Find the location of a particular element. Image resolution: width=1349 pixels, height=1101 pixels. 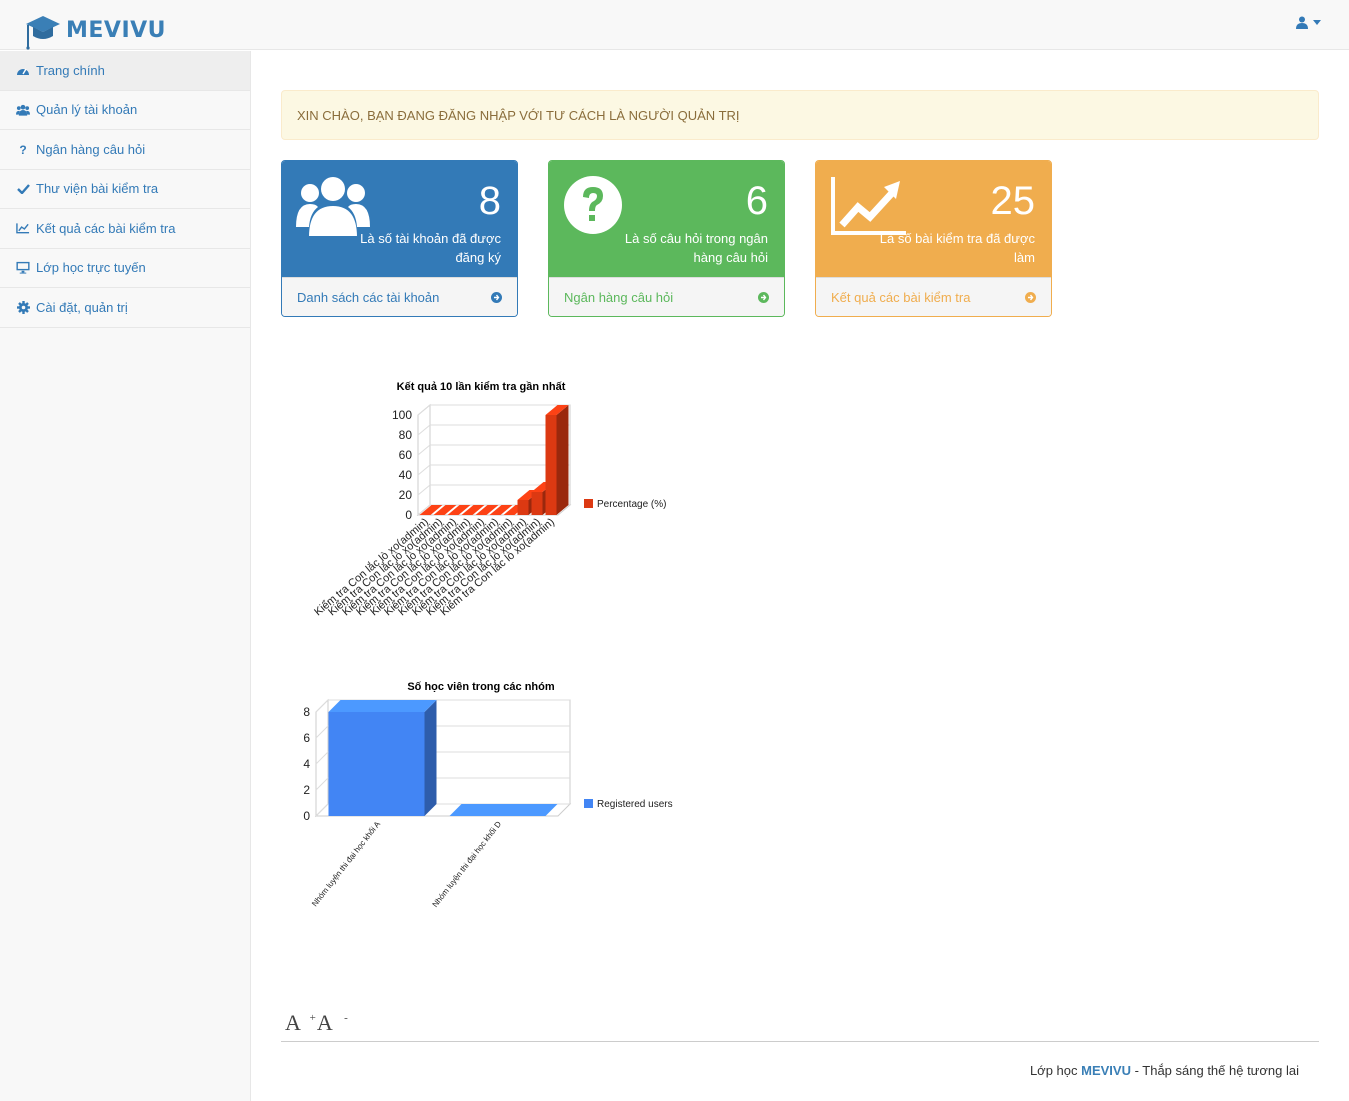

check-icon is located at coordinates (23, 189).